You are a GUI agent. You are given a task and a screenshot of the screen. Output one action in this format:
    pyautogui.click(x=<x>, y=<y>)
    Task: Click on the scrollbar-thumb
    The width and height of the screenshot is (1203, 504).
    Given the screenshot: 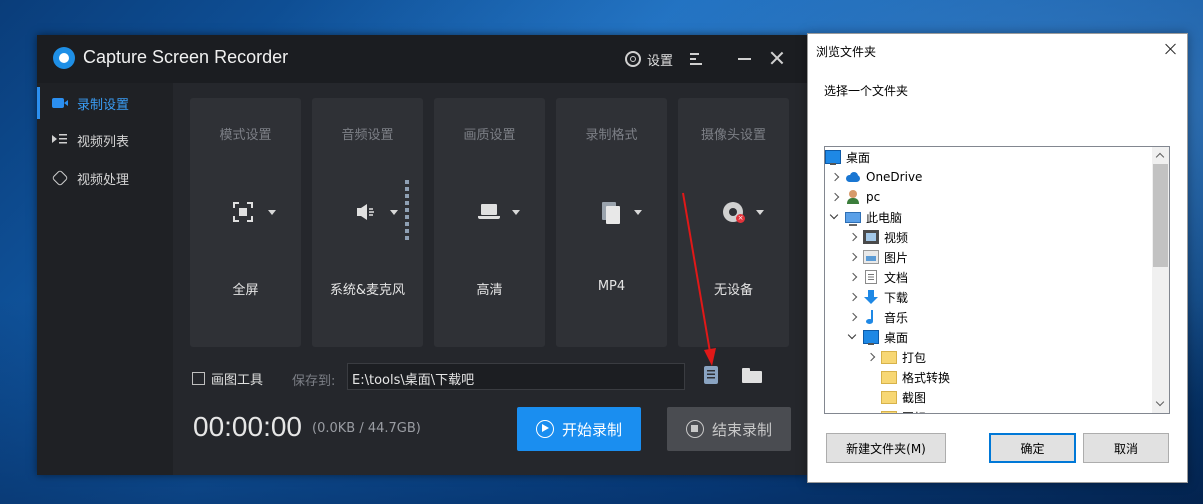 What is the action you would take?
    pyautogui.click(x=1160, y=215)
    